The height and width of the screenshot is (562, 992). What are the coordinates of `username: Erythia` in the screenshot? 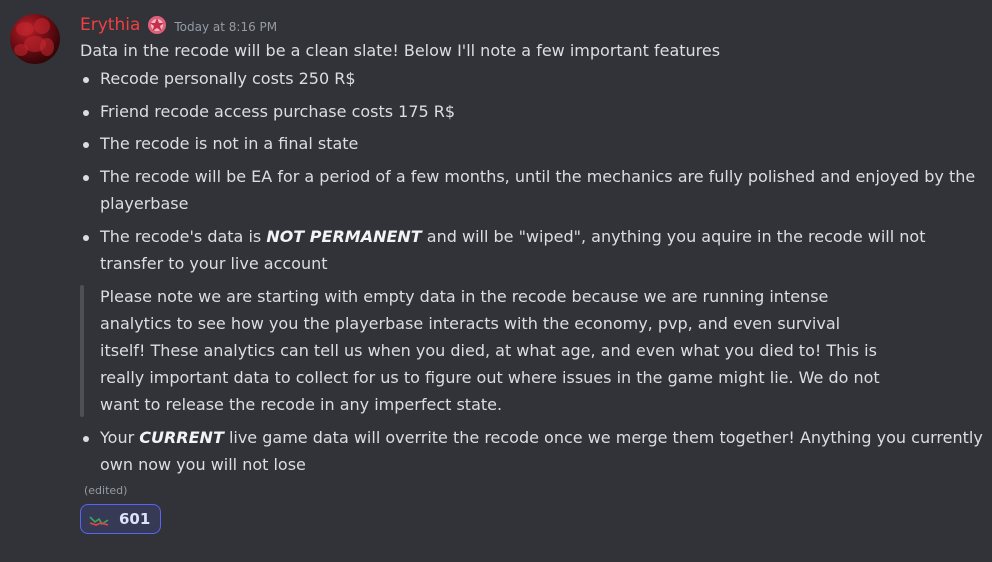 It's located at (110, 25).